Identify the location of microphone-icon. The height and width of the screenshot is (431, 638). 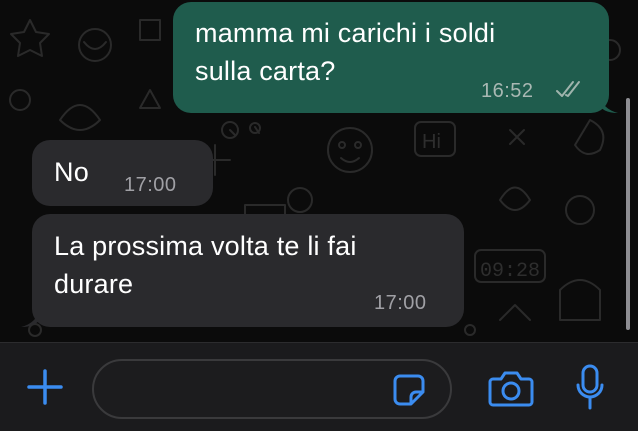
(590, 387).